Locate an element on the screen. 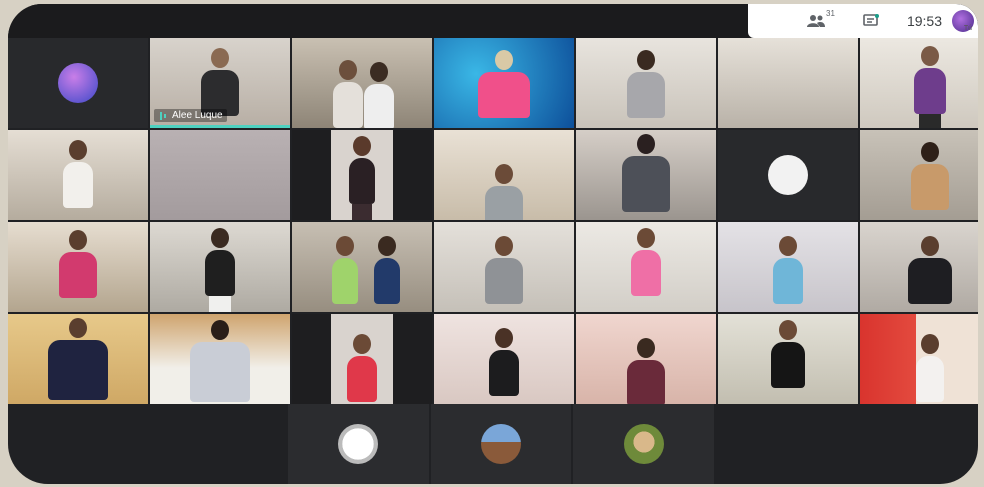 The width and height of the screenshot is (984, 487). people-icon is located at coordinates (816, 21).